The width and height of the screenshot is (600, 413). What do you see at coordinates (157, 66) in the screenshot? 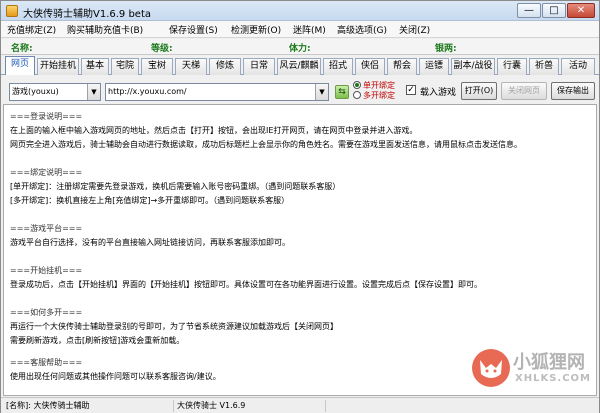
I see `tab-treasure-tree: 宝树` at bounding box center [157, 66].